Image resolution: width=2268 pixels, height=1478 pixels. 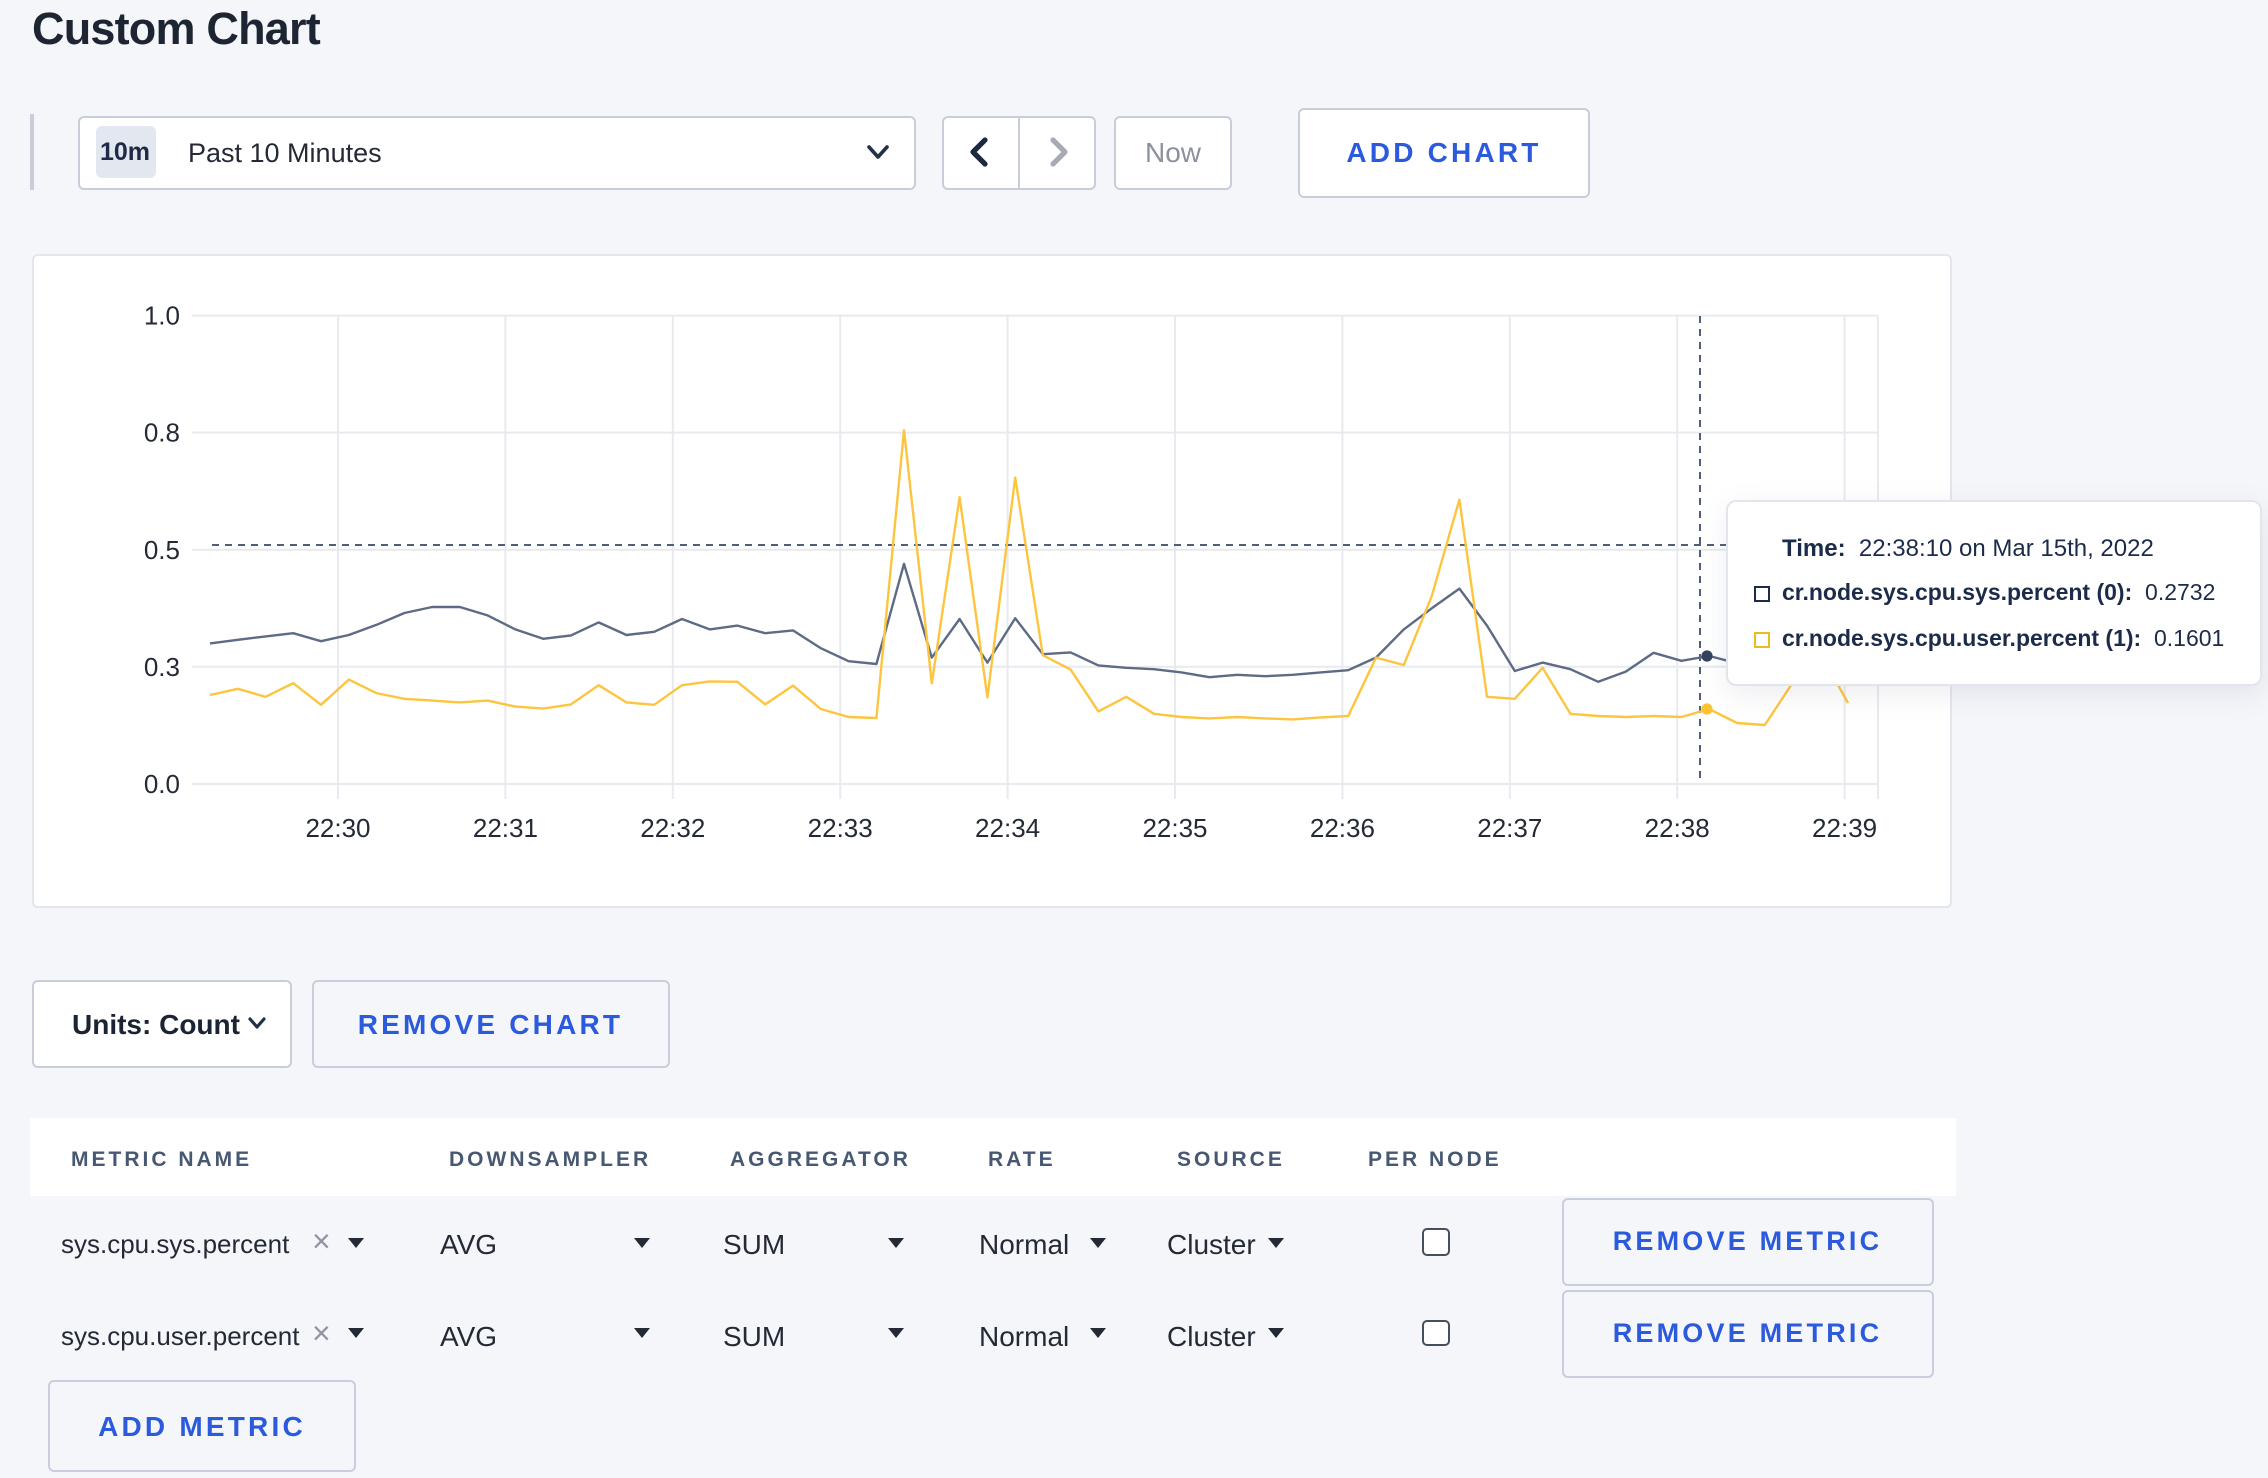 What do you see at coordinates (162, 314) in the screenshot?
I see `svg-text: 1.0` at bounding box center [162, 314].